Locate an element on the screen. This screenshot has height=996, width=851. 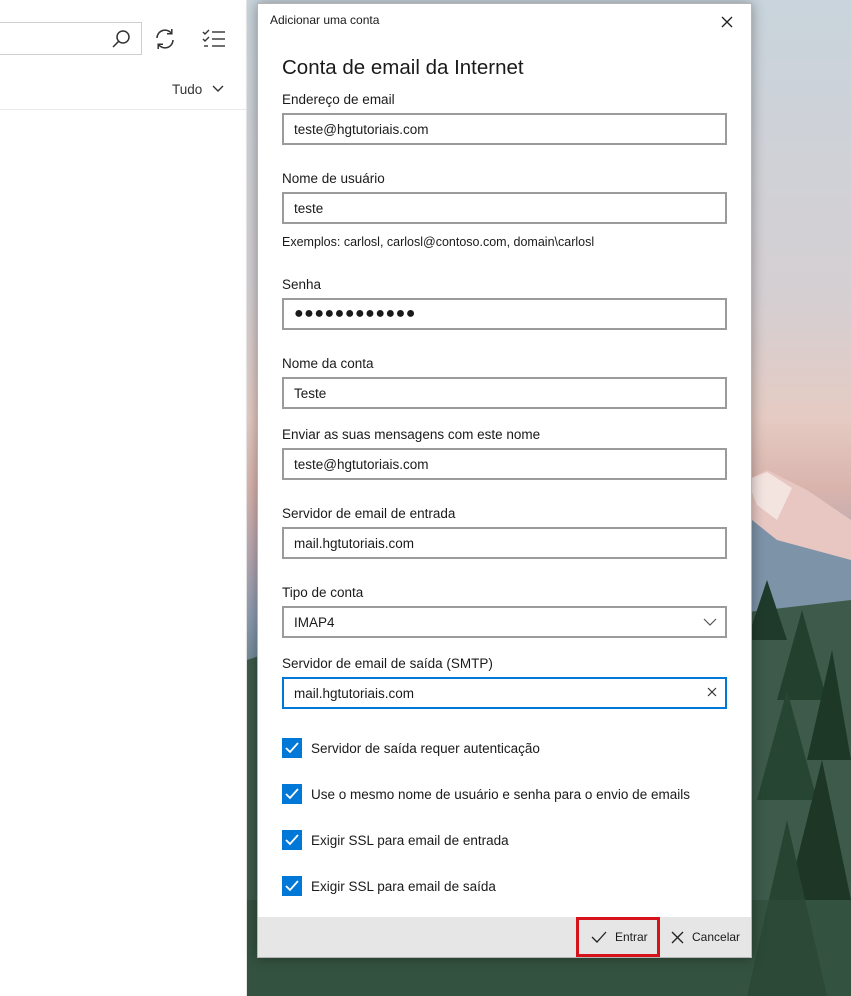
checkmark-icon is located at coordinates (599, 937).